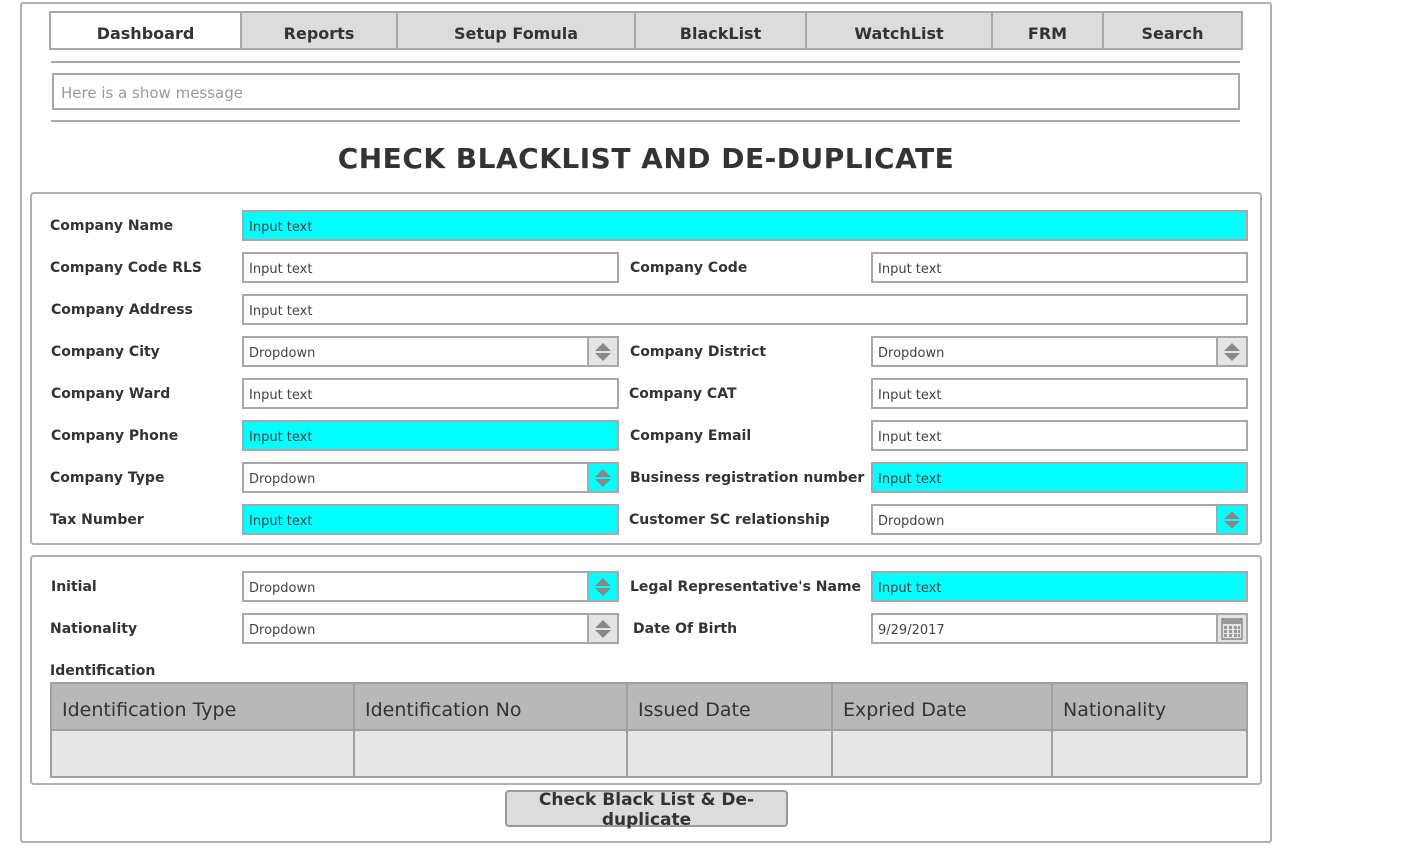 The height and width of the screenshot is (863, 1426). I want to click on company-district-label: Company District, so click(698, 352).